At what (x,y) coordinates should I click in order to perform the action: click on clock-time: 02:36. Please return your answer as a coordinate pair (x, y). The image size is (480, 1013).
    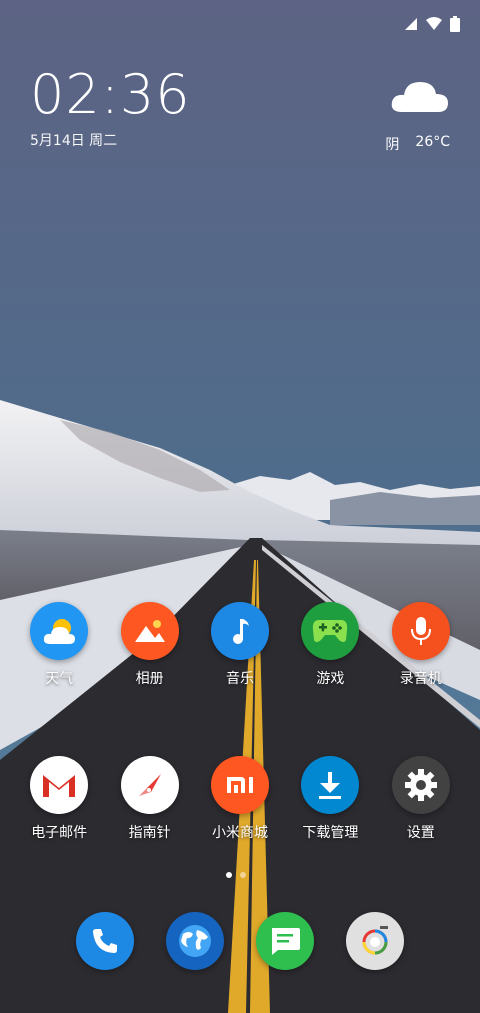
    Looking at the image, I should click on (110, 94).